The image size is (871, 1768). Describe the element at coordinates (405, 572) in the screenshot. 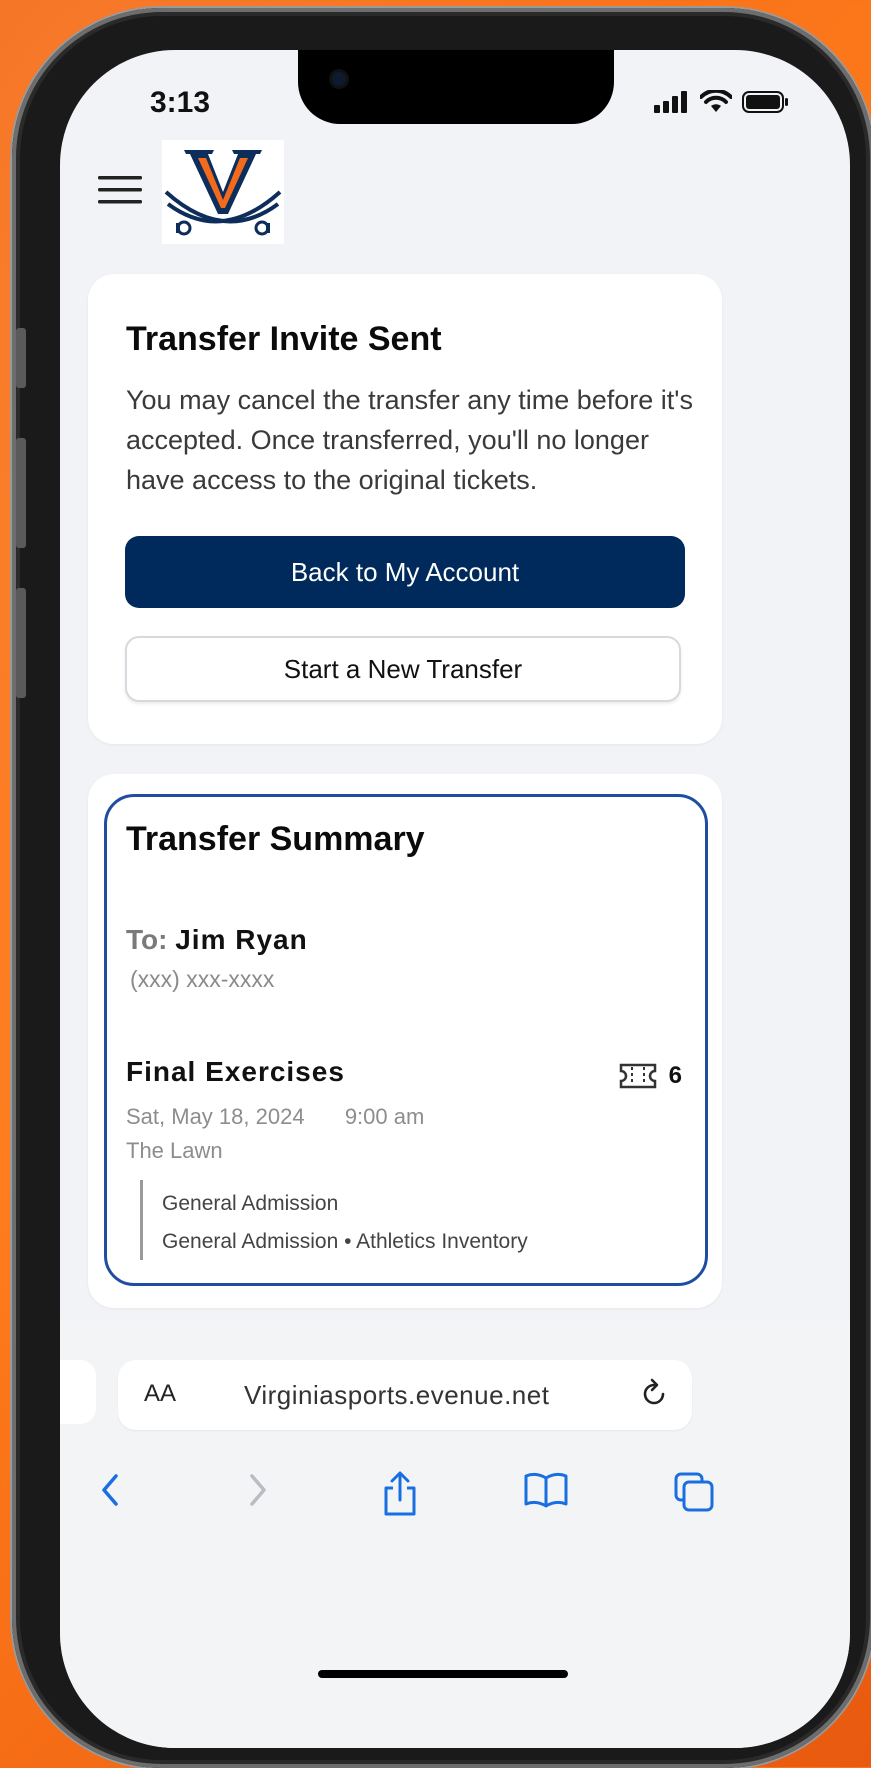

I see `back-to-my-account-button: Back to My Account` at that location.